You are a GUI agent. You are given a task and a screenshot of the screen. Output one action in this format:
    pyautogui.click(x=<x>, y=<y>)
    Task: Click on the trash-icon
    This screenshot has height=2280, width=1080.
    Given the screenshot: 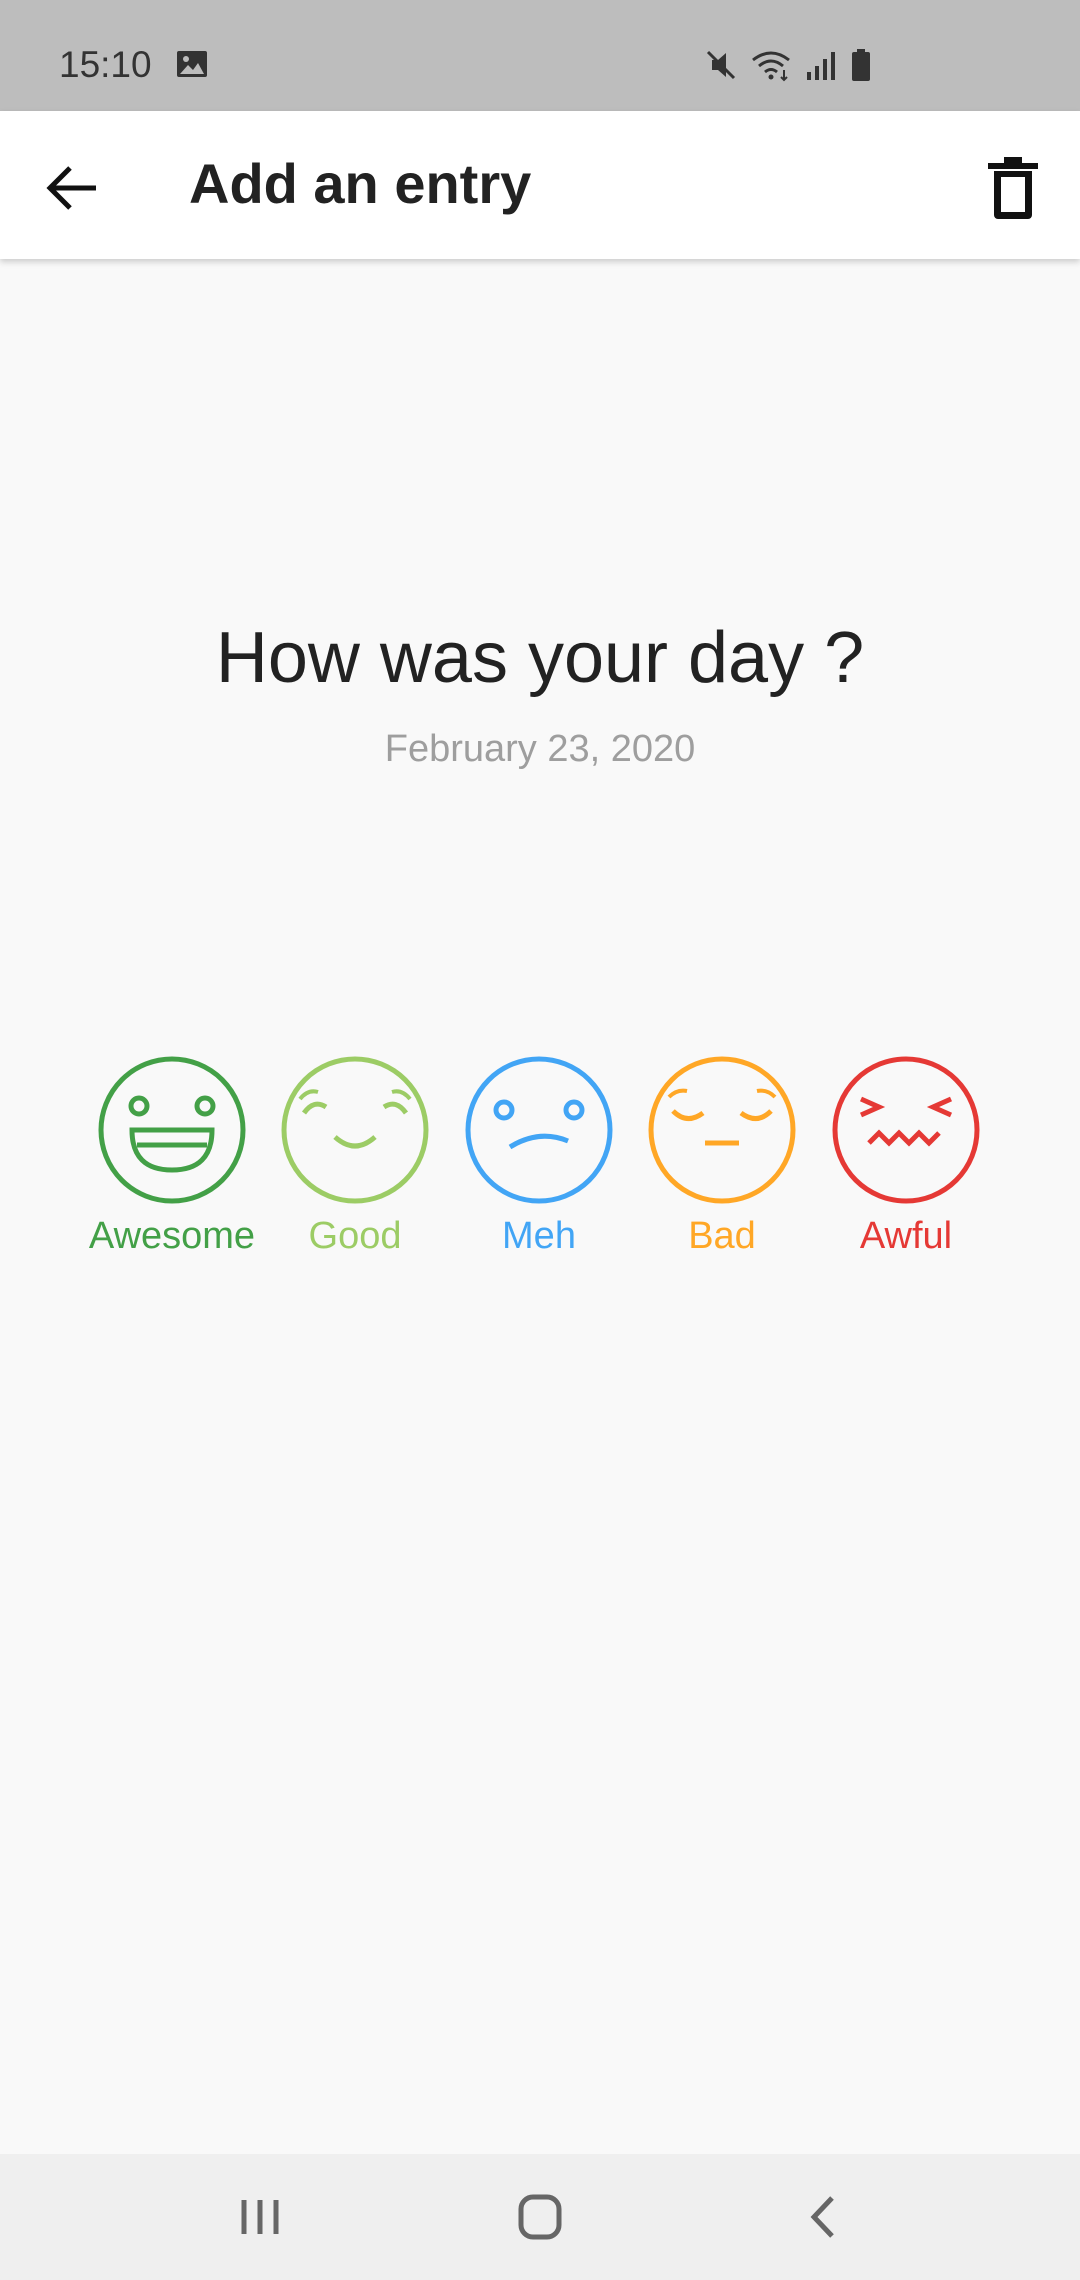 What is the action you would take?
    pyautogui.click(x=1013, y=187)
    